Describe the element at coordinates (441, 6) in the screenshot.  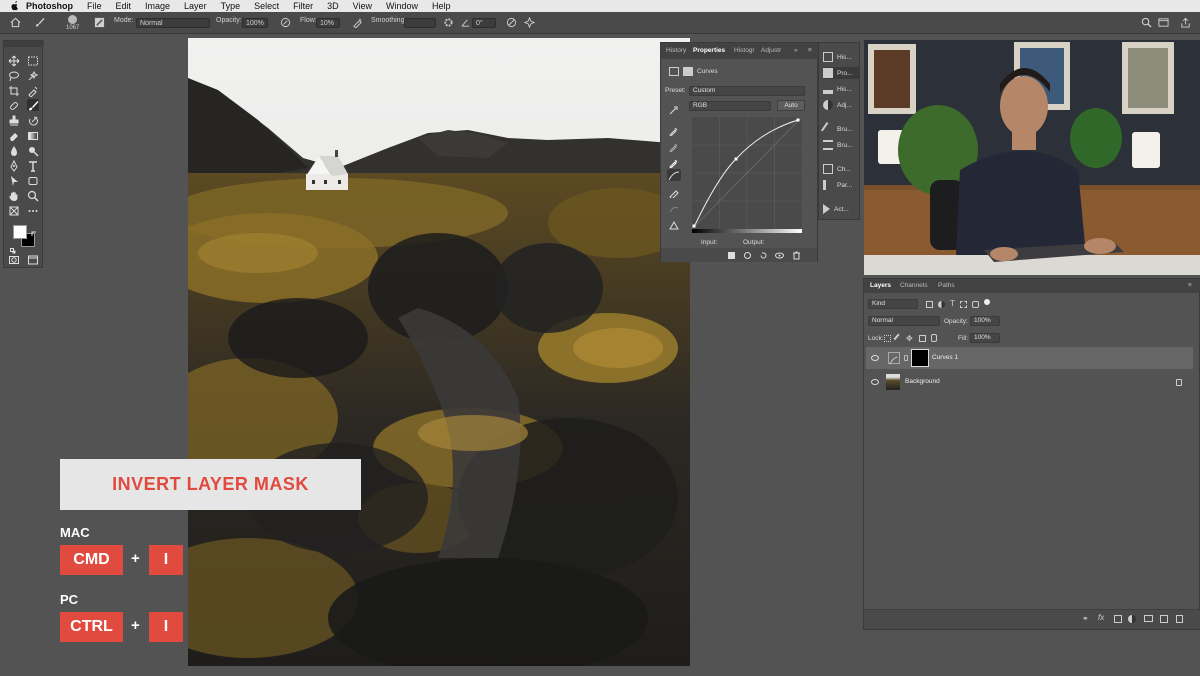
I see `menu-help: Help` at that location.